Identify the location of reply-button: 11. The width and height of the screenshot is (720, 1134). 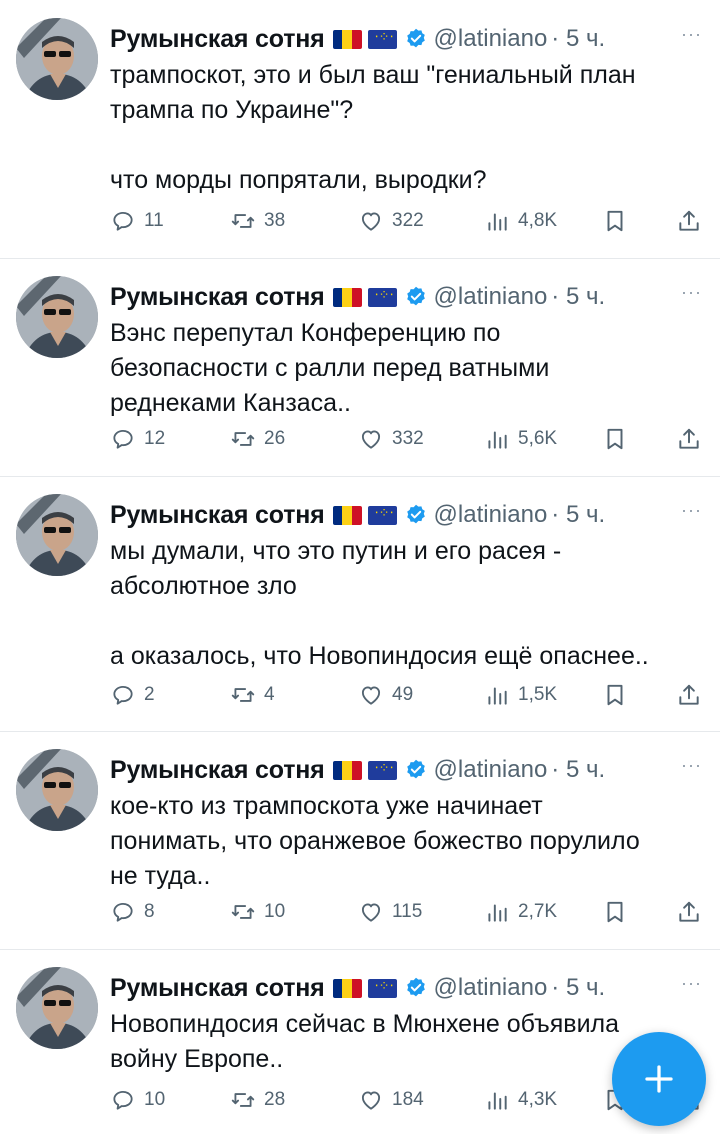
(137, 221).